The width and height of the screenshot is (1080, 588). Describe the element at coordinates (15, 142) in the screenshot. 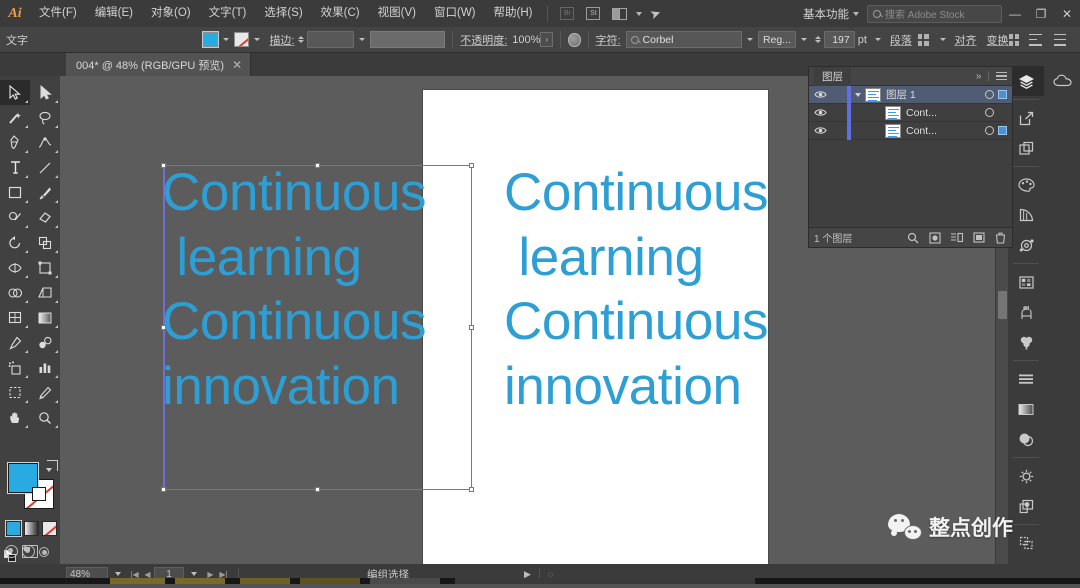

I see `pen-tool` at that location.